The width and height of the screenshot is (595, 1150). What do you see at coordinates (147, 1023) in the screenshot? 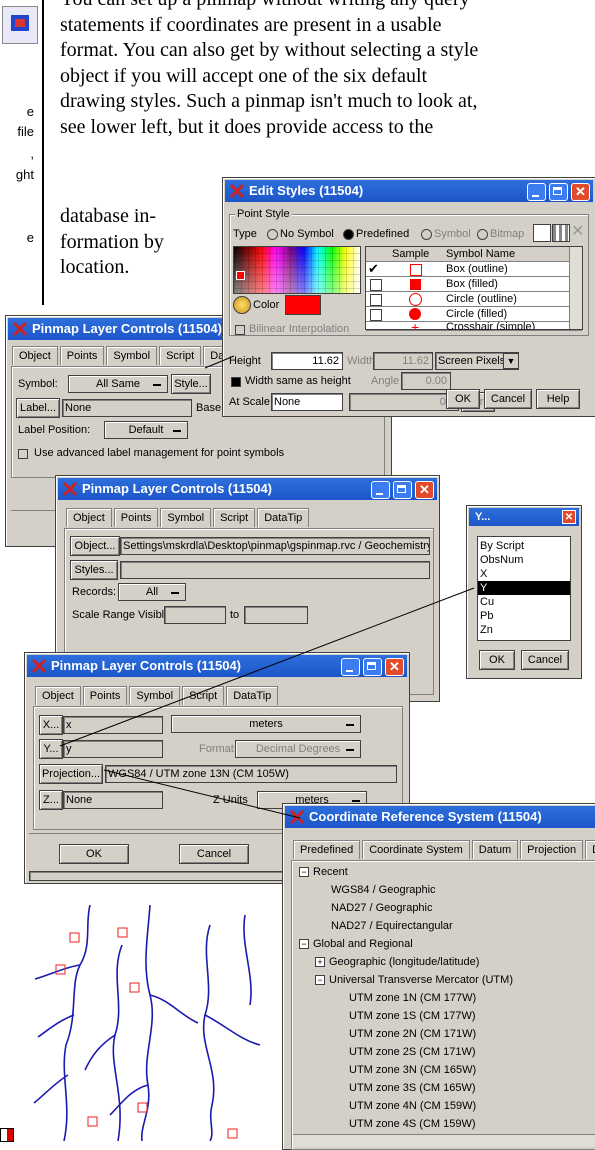
I see `pinmap-preview` at bounding box center [147, 1023].